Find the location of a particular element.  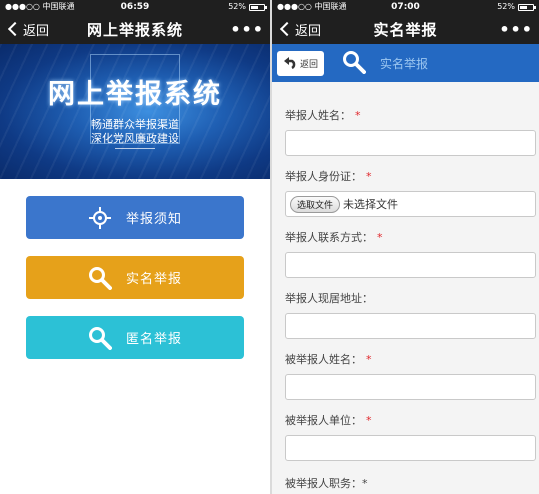

reporter-address-input is located at coordinates (410, 326).